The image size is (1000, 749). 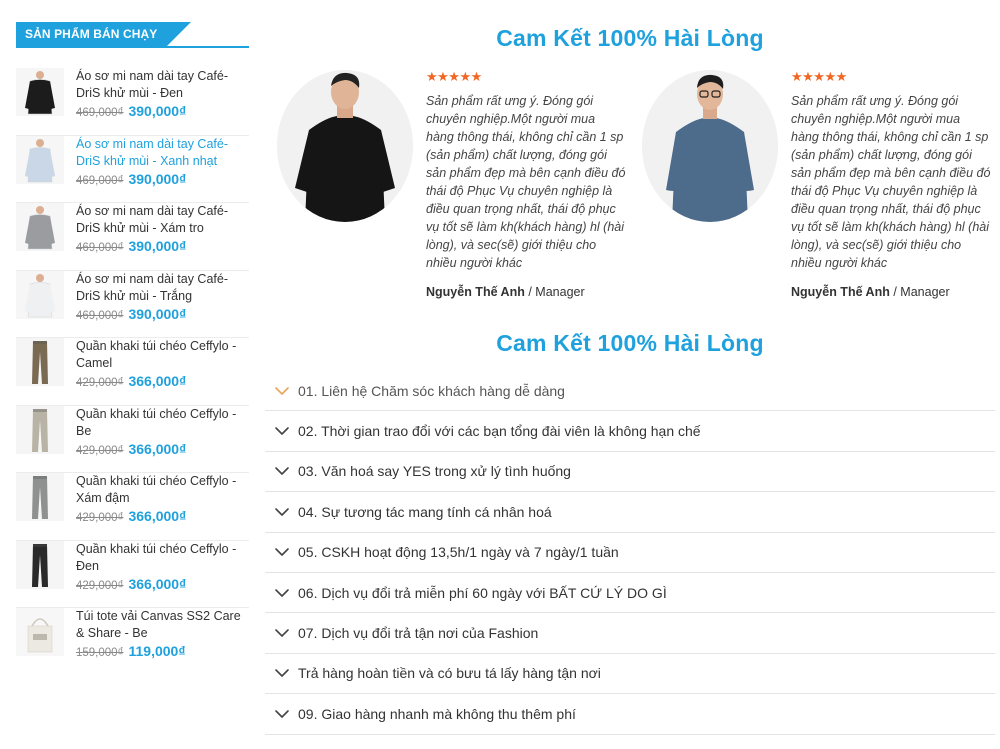 What do you see at coordinates (819, 76) in the screenshot?
I see `rating-stars-icon: ★★★★★` at bounding box center [819, 76].